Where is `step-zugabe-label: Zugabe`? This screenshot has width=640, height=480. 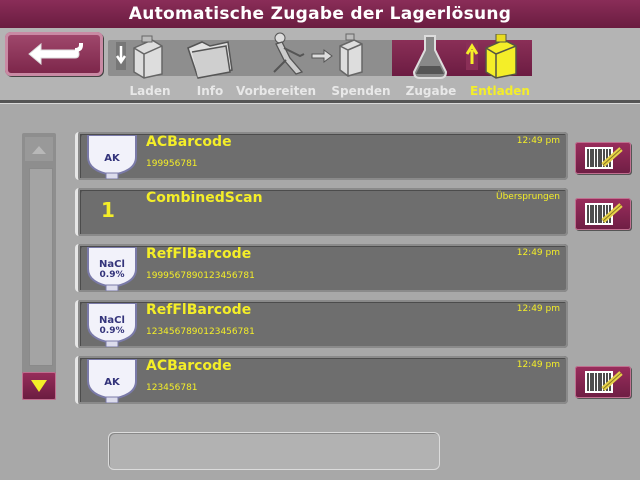
step-zugabe-label: Zugabe is located at coordinates (431, 91).